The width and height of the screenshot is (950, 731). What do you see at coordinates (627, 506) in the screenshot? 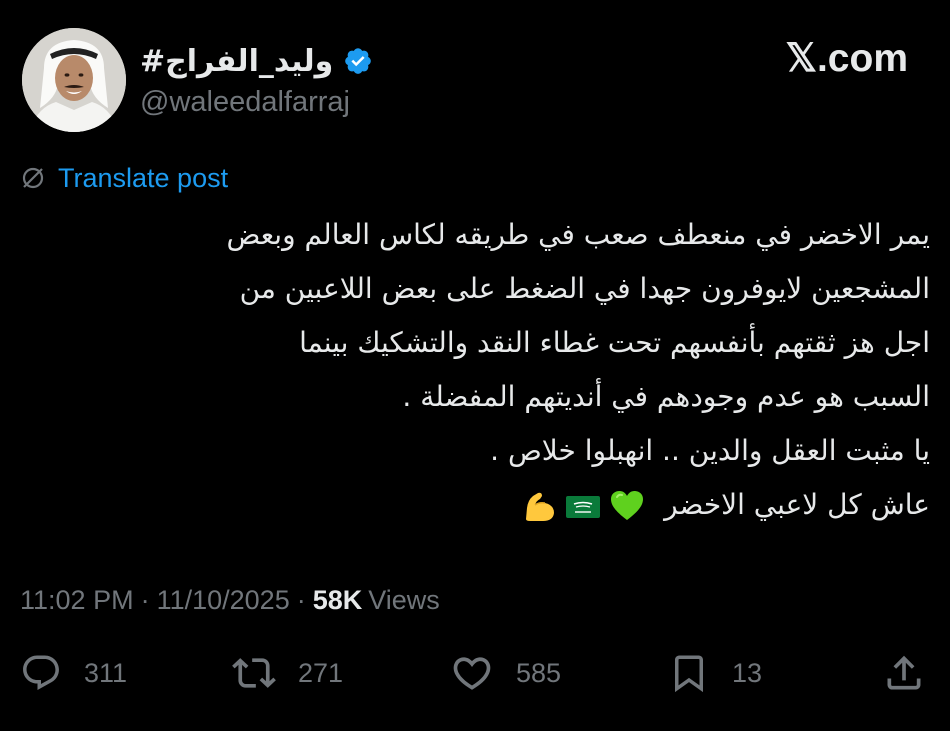
I see `green-heart-icon` at bounding box center [627, 506].